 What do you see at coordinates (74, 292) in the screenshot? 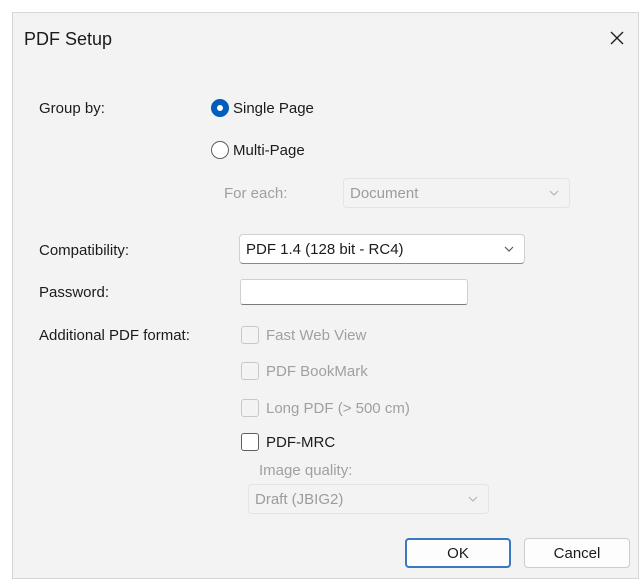
I see `password-label: Password:` at bounding box center [74, 292].